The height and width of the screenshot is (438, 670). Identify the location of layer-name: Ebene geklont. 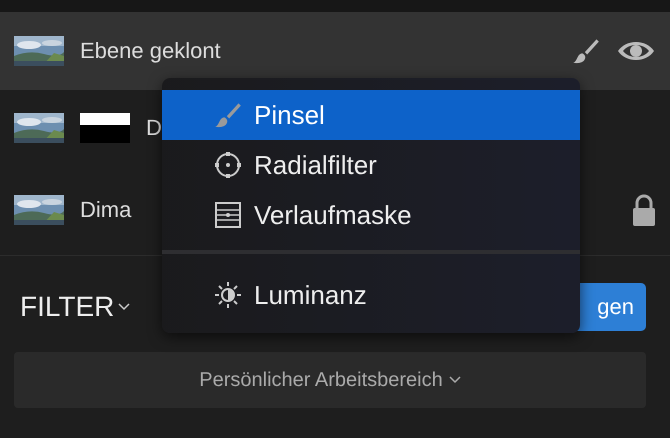
(150, 51).